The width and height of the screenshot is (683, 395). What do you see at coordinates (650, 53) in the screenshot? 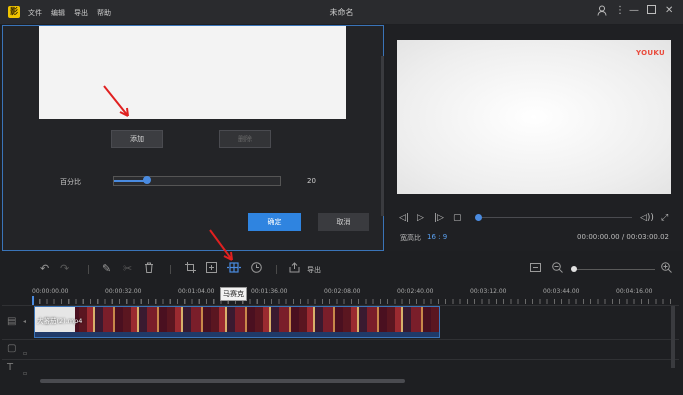
I see `youku-watermark: YOUKU` at bounding box center [650, 53].